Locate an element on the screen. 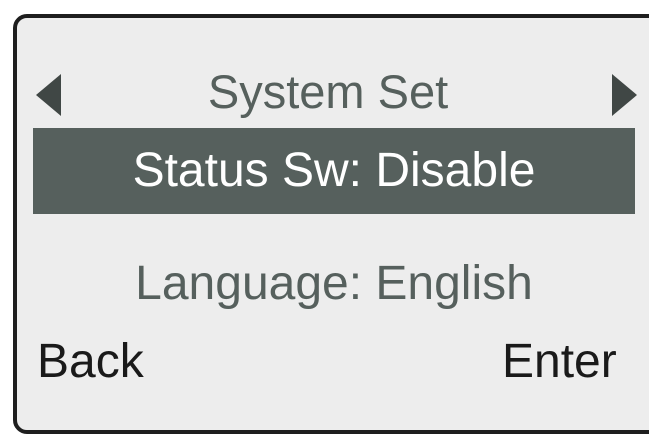  back-button: Back is located at coordinates (90, 362).